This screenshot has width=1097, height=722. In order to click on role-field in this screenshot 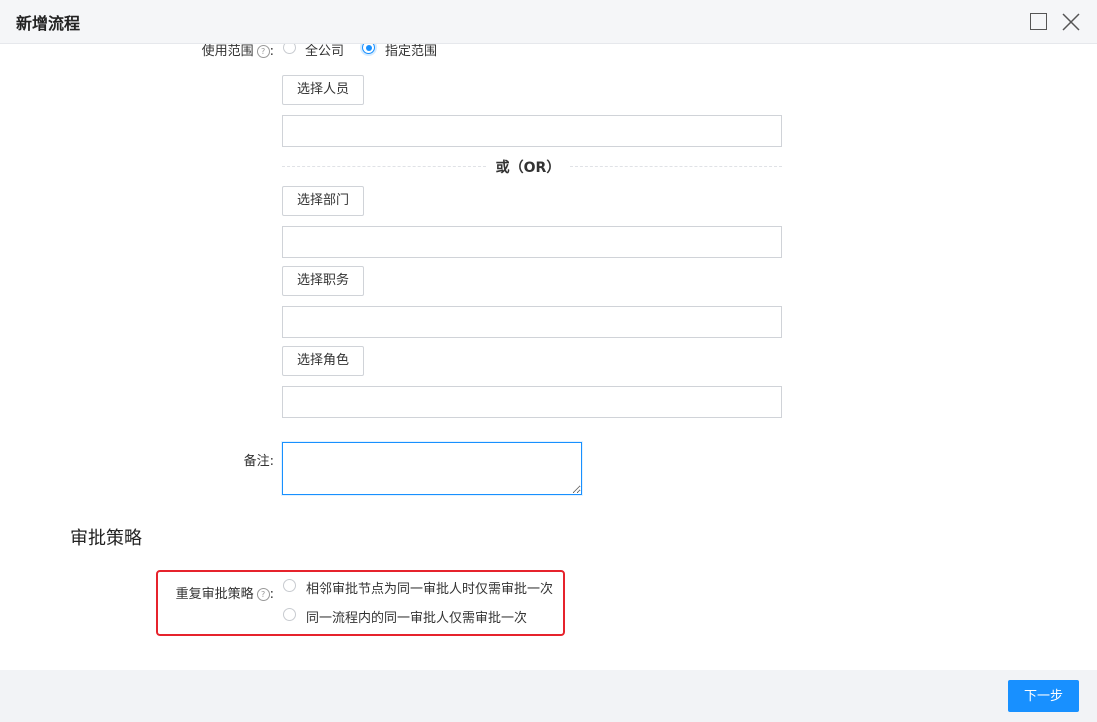, I will do `click(532, 402)`.